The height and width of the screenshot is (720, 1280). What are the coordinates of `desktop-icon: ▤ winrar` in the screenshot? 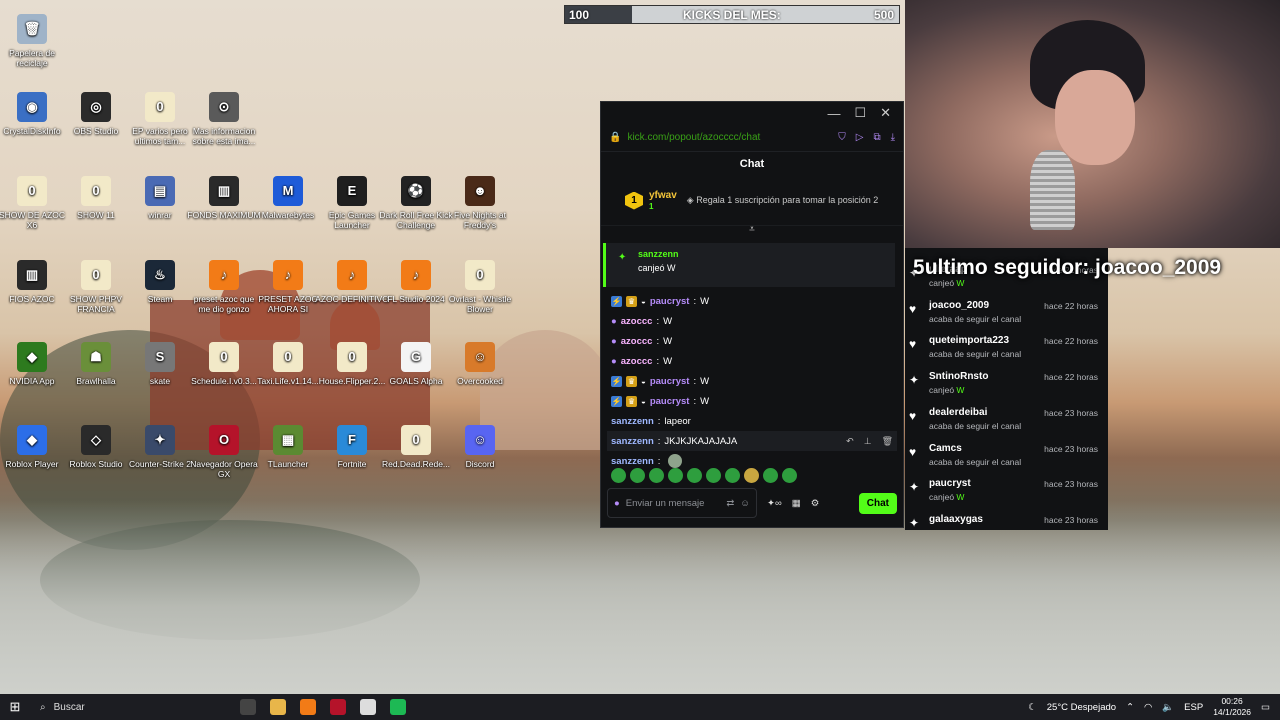 It's located at (160, 198).